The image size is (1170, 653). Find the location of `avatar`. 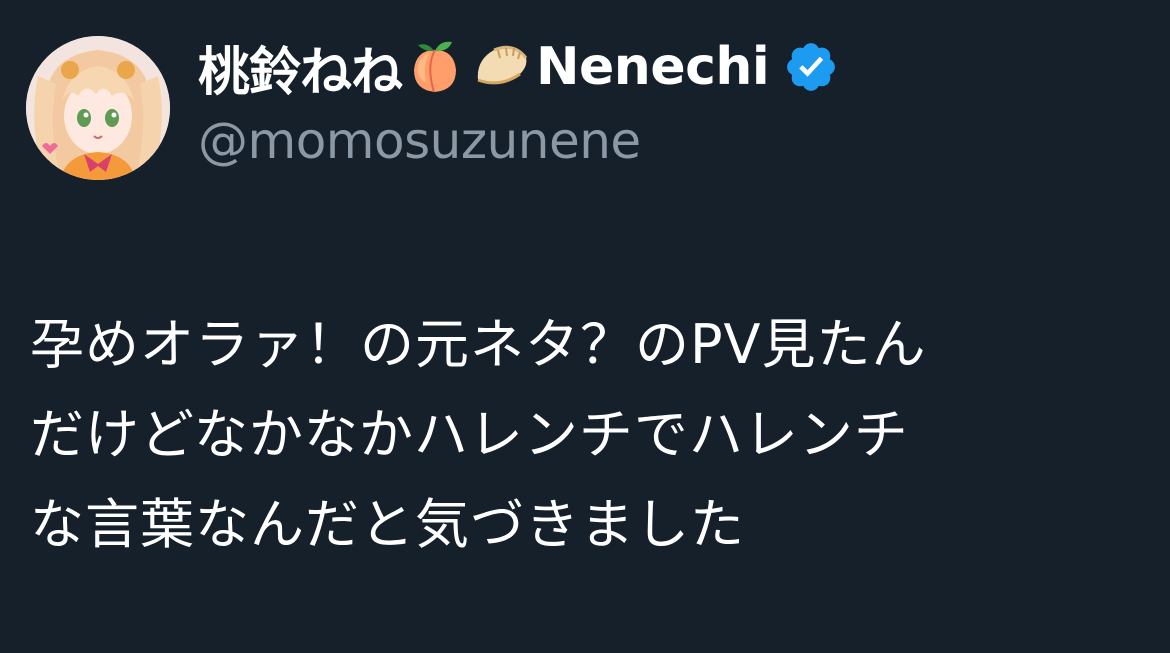

avatar is located at coordinates (98, 108).